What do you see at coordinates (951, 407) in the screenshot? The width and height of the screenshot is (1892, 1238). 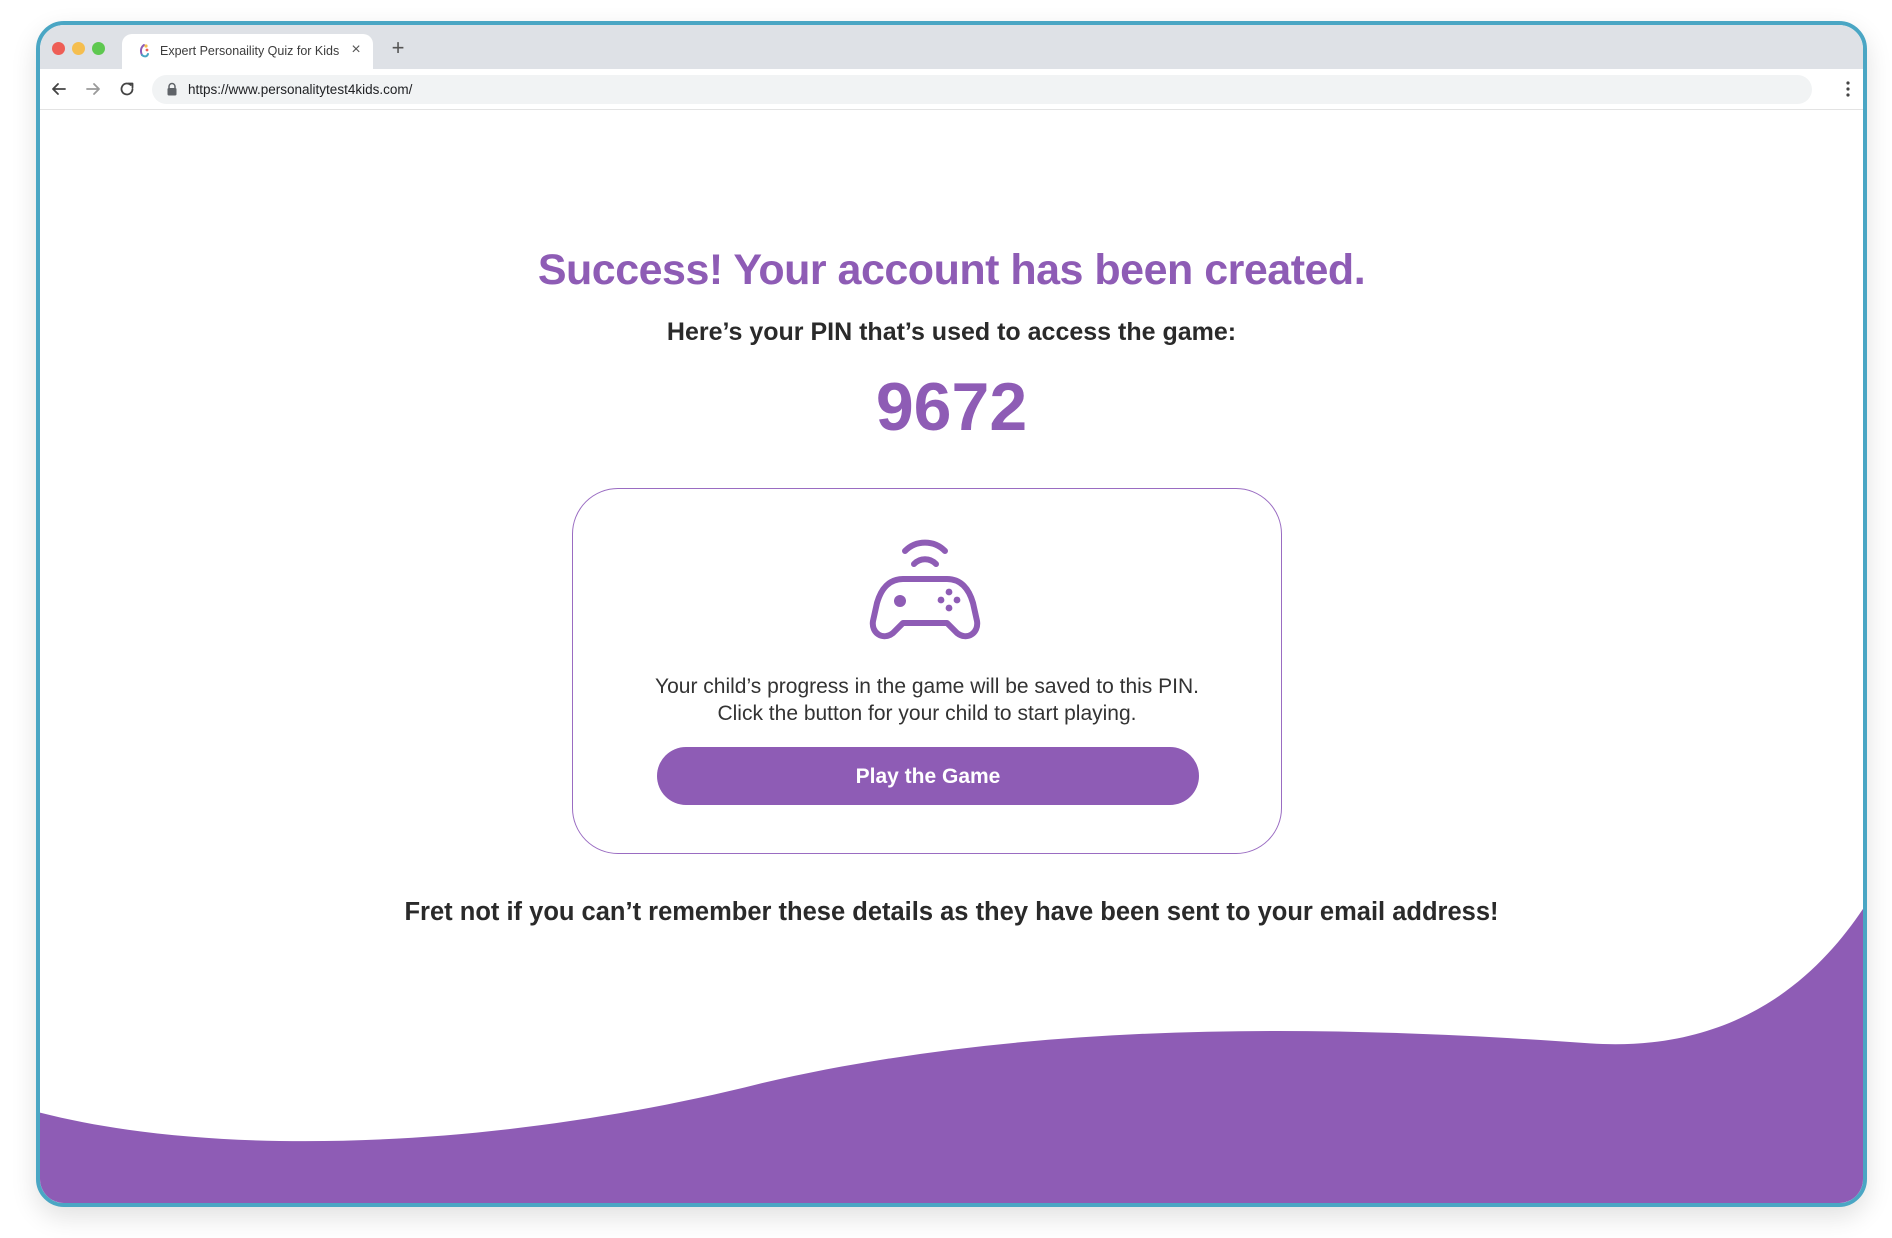 I see `pin-code: 9672` at bounding box center [951, 407].